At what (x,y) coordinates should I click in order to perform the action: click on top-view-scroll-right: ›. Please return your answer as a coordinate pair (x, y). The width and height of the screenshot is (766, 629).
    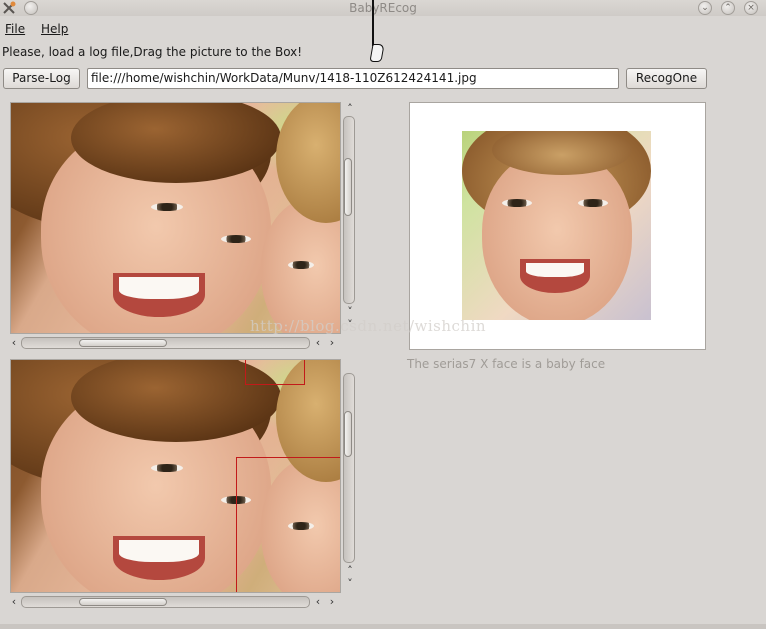
    Looking at the image, I should click on (332, 343).